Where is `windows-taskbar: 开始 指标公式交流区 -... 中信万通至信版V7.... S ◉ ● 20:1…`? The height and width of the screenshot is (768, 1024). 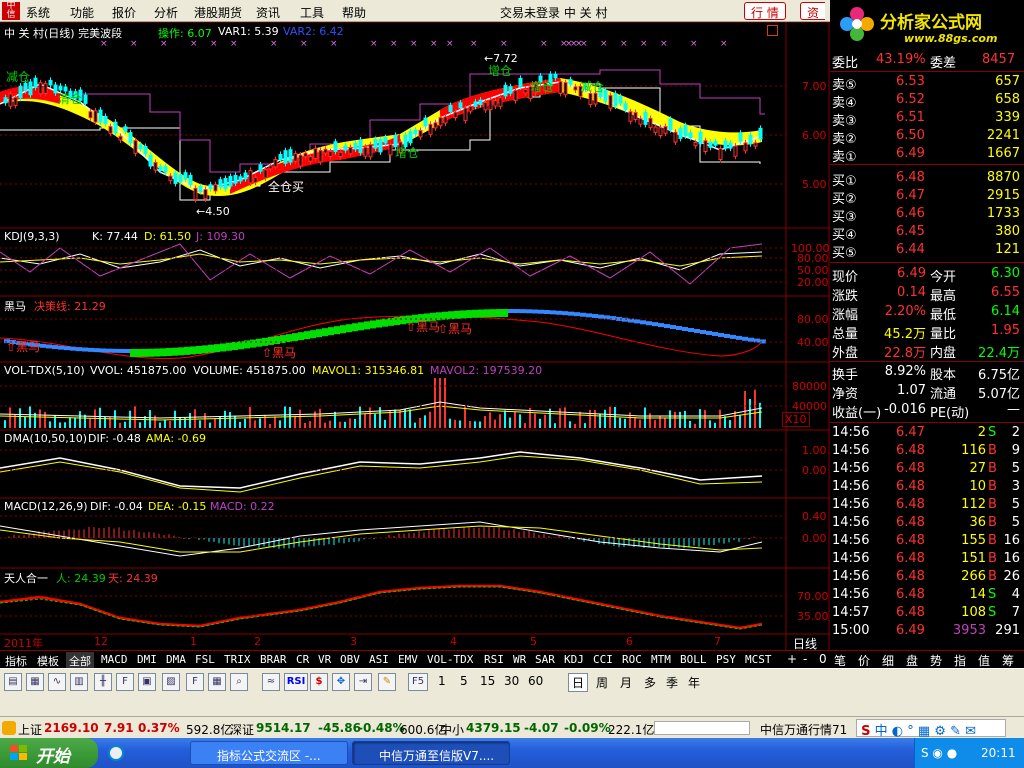
windows-taskbar: 开始 指标公式交流区 -... 中信万通至信版V7.... S ◉ ● 20:1… is located at coordinates (512, 753).